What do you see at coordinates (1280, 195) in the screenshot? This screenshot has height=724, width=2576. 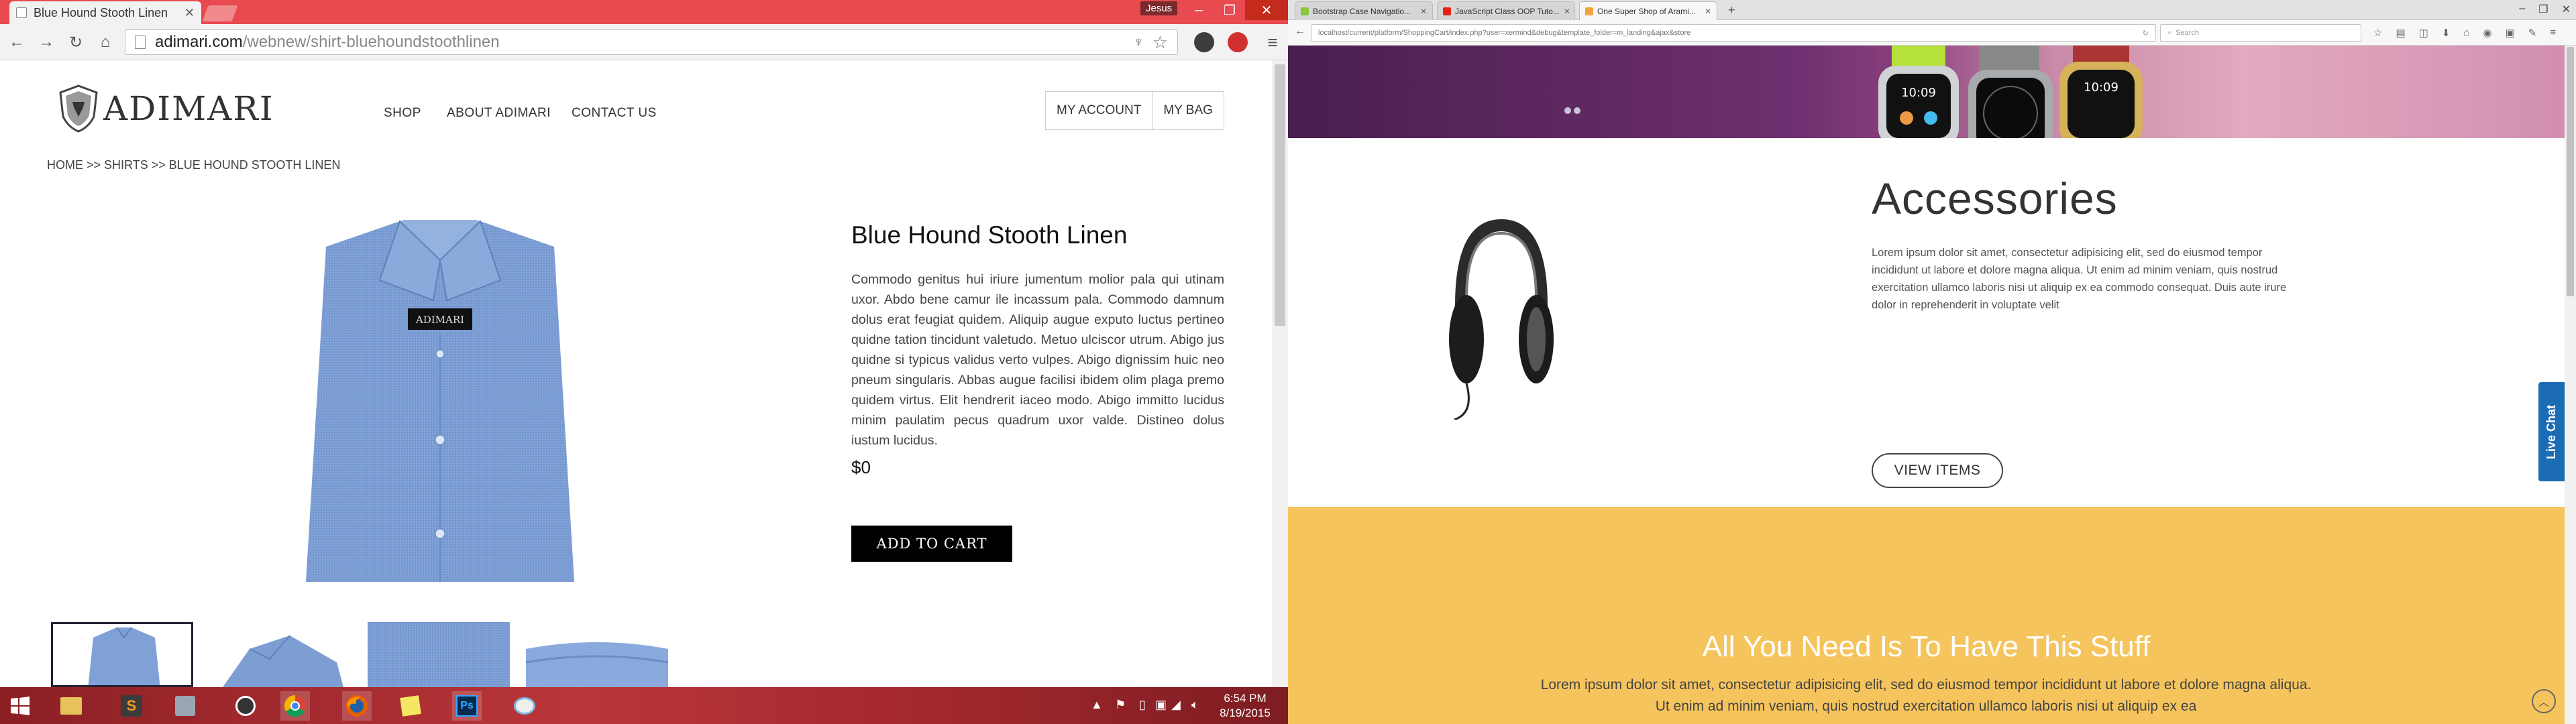 I see `left-scrollbar-thumb` at bounding box center [1280, 195].